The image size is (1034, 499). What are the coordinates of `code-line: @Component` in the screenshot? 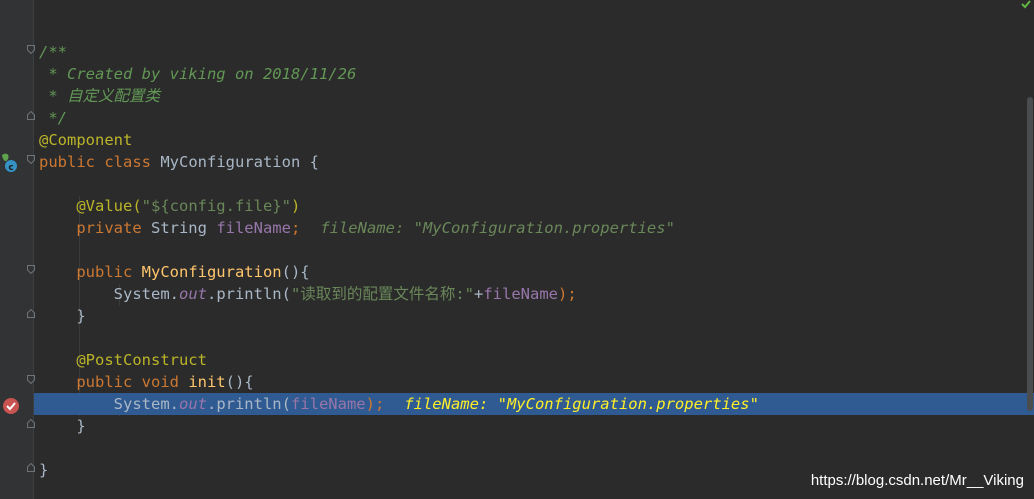 It's located at (534, 140).